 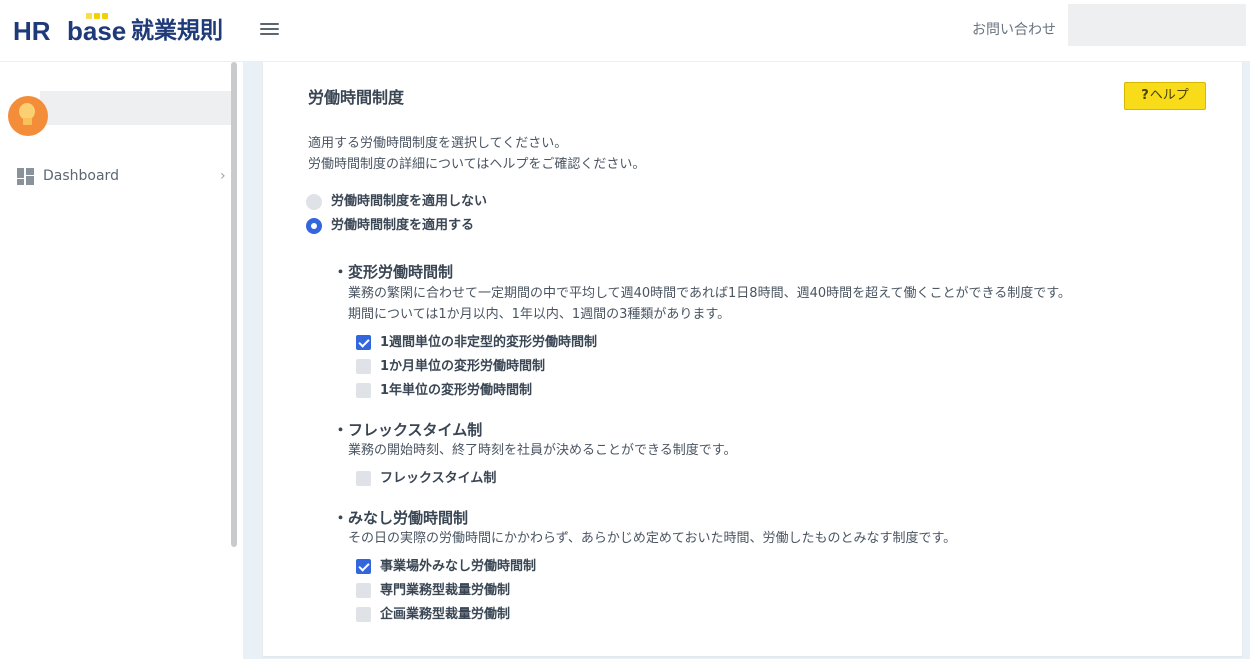 I want to click on top-header: HR base 就業規則 お問い合わせ, so click(x=625, y=31).